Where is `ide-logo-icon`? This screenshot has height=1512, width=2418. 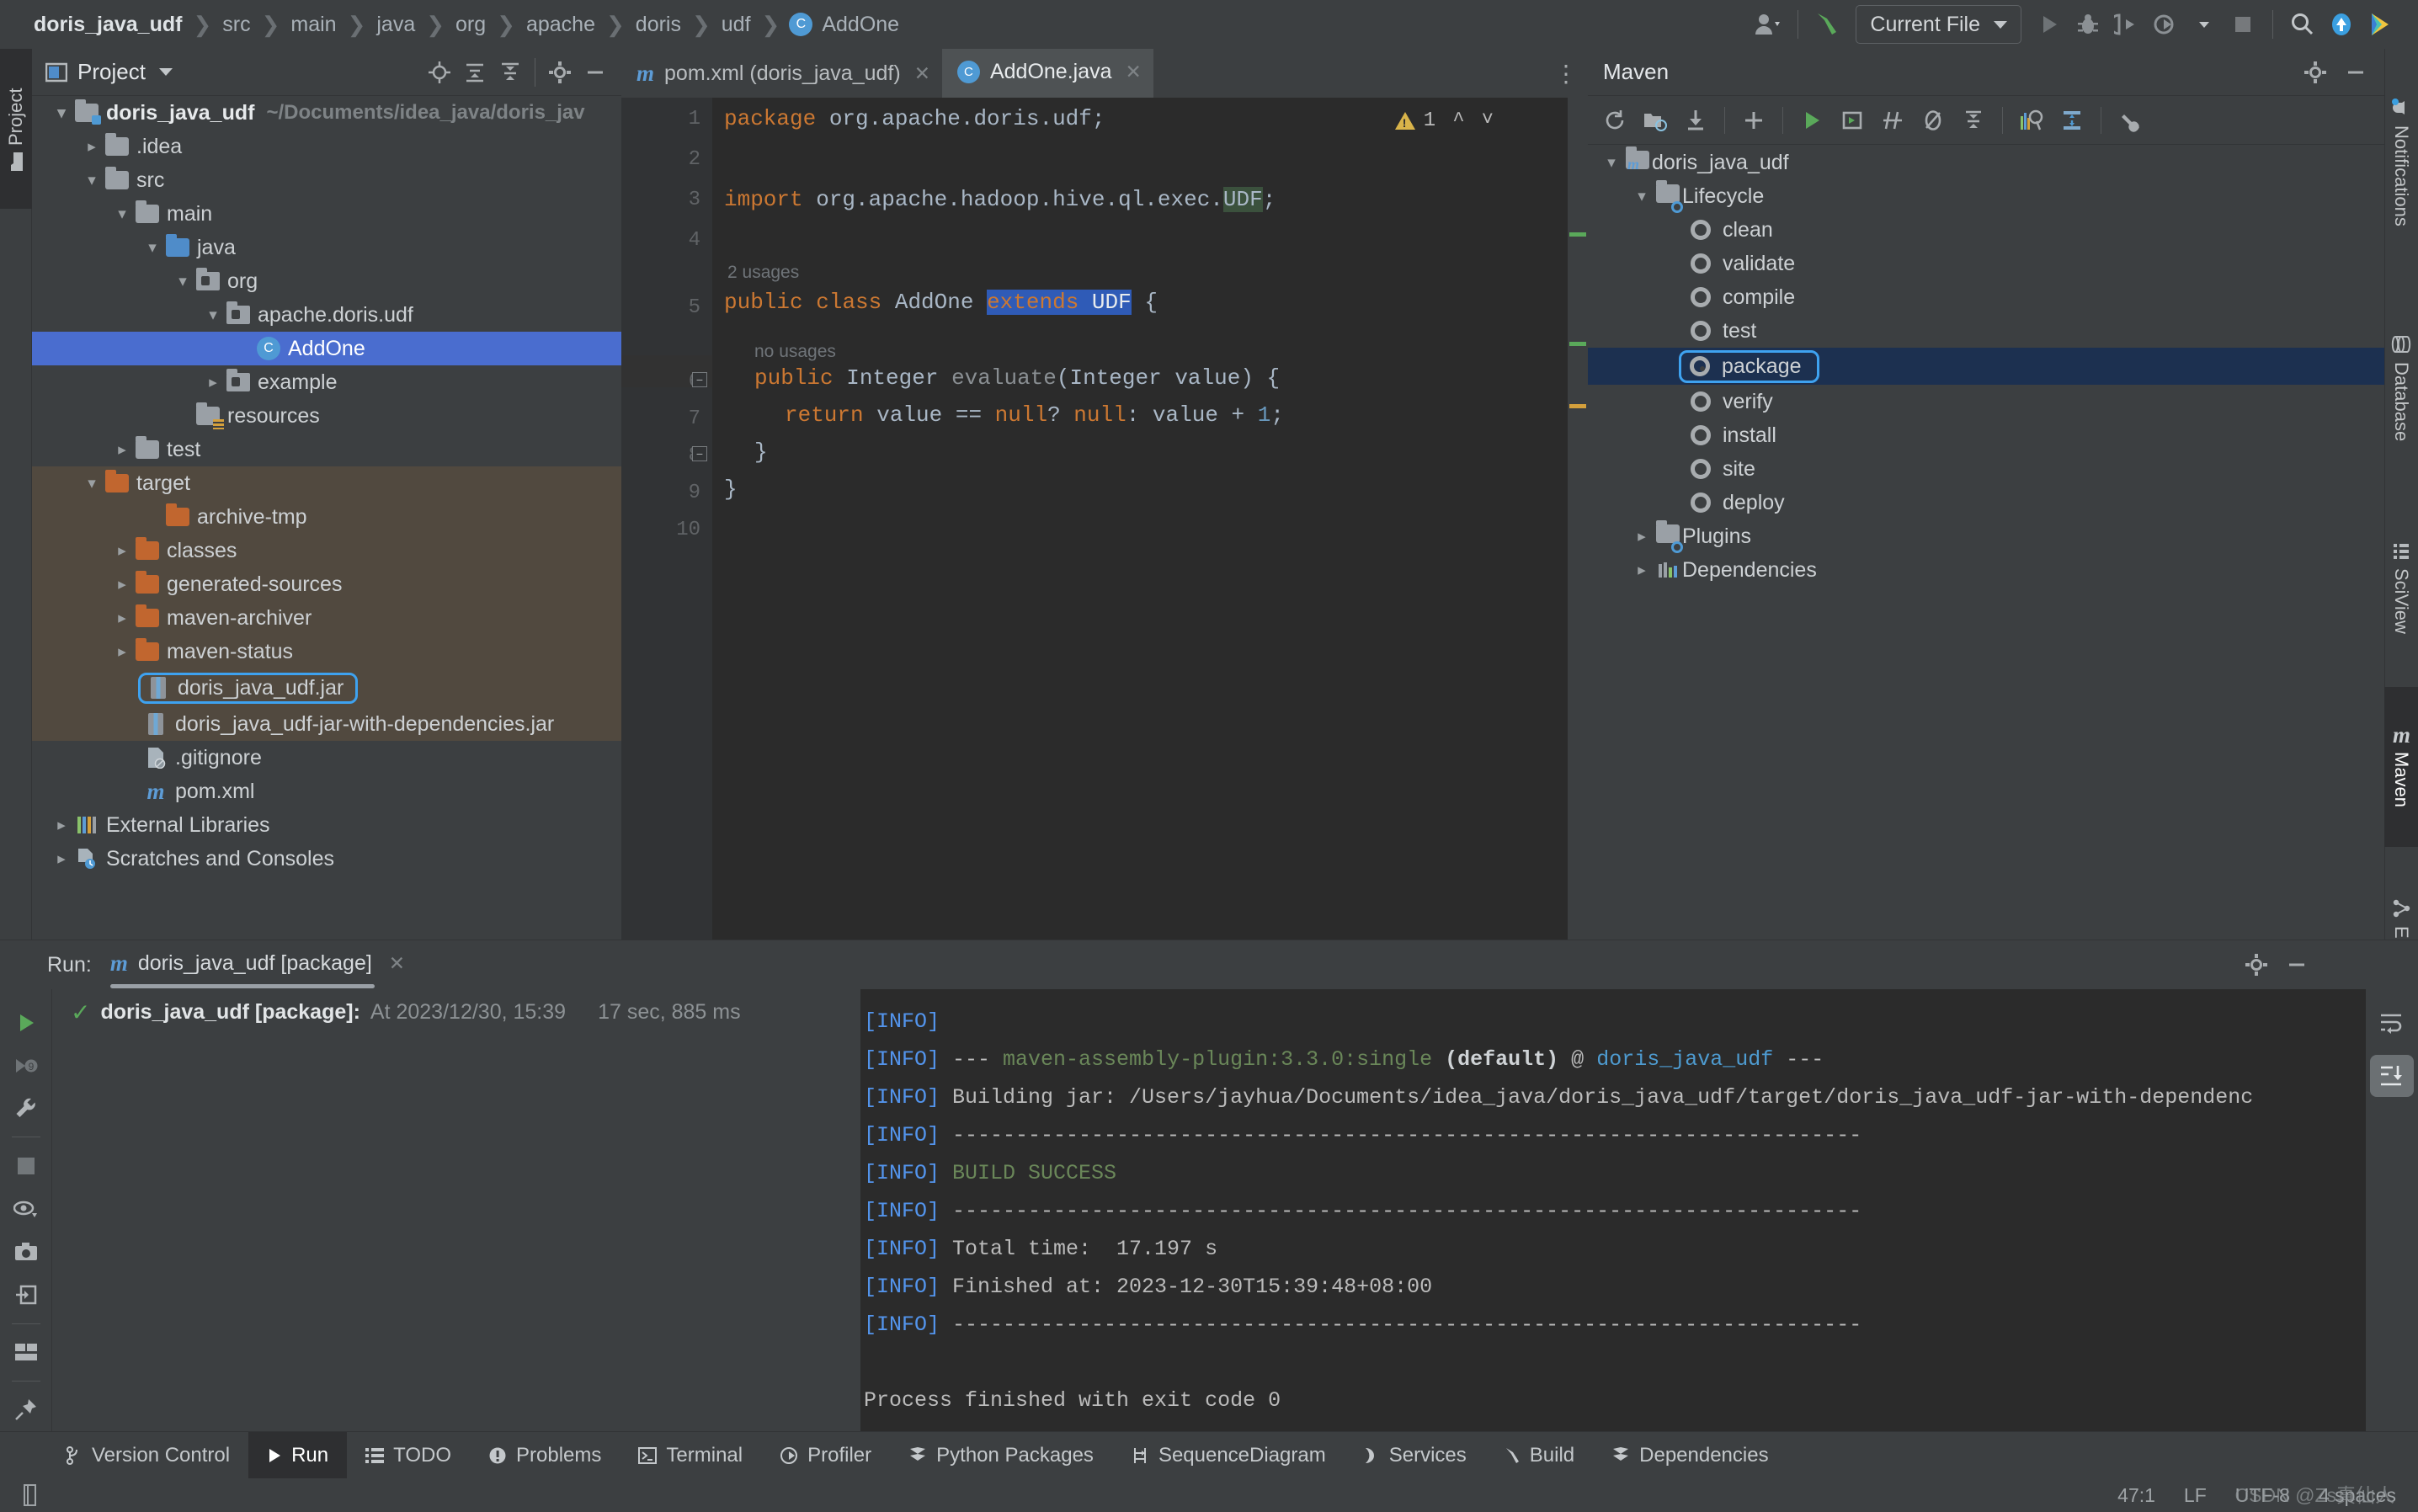 ide-logo-icon is located at coordinates (2380, 25).